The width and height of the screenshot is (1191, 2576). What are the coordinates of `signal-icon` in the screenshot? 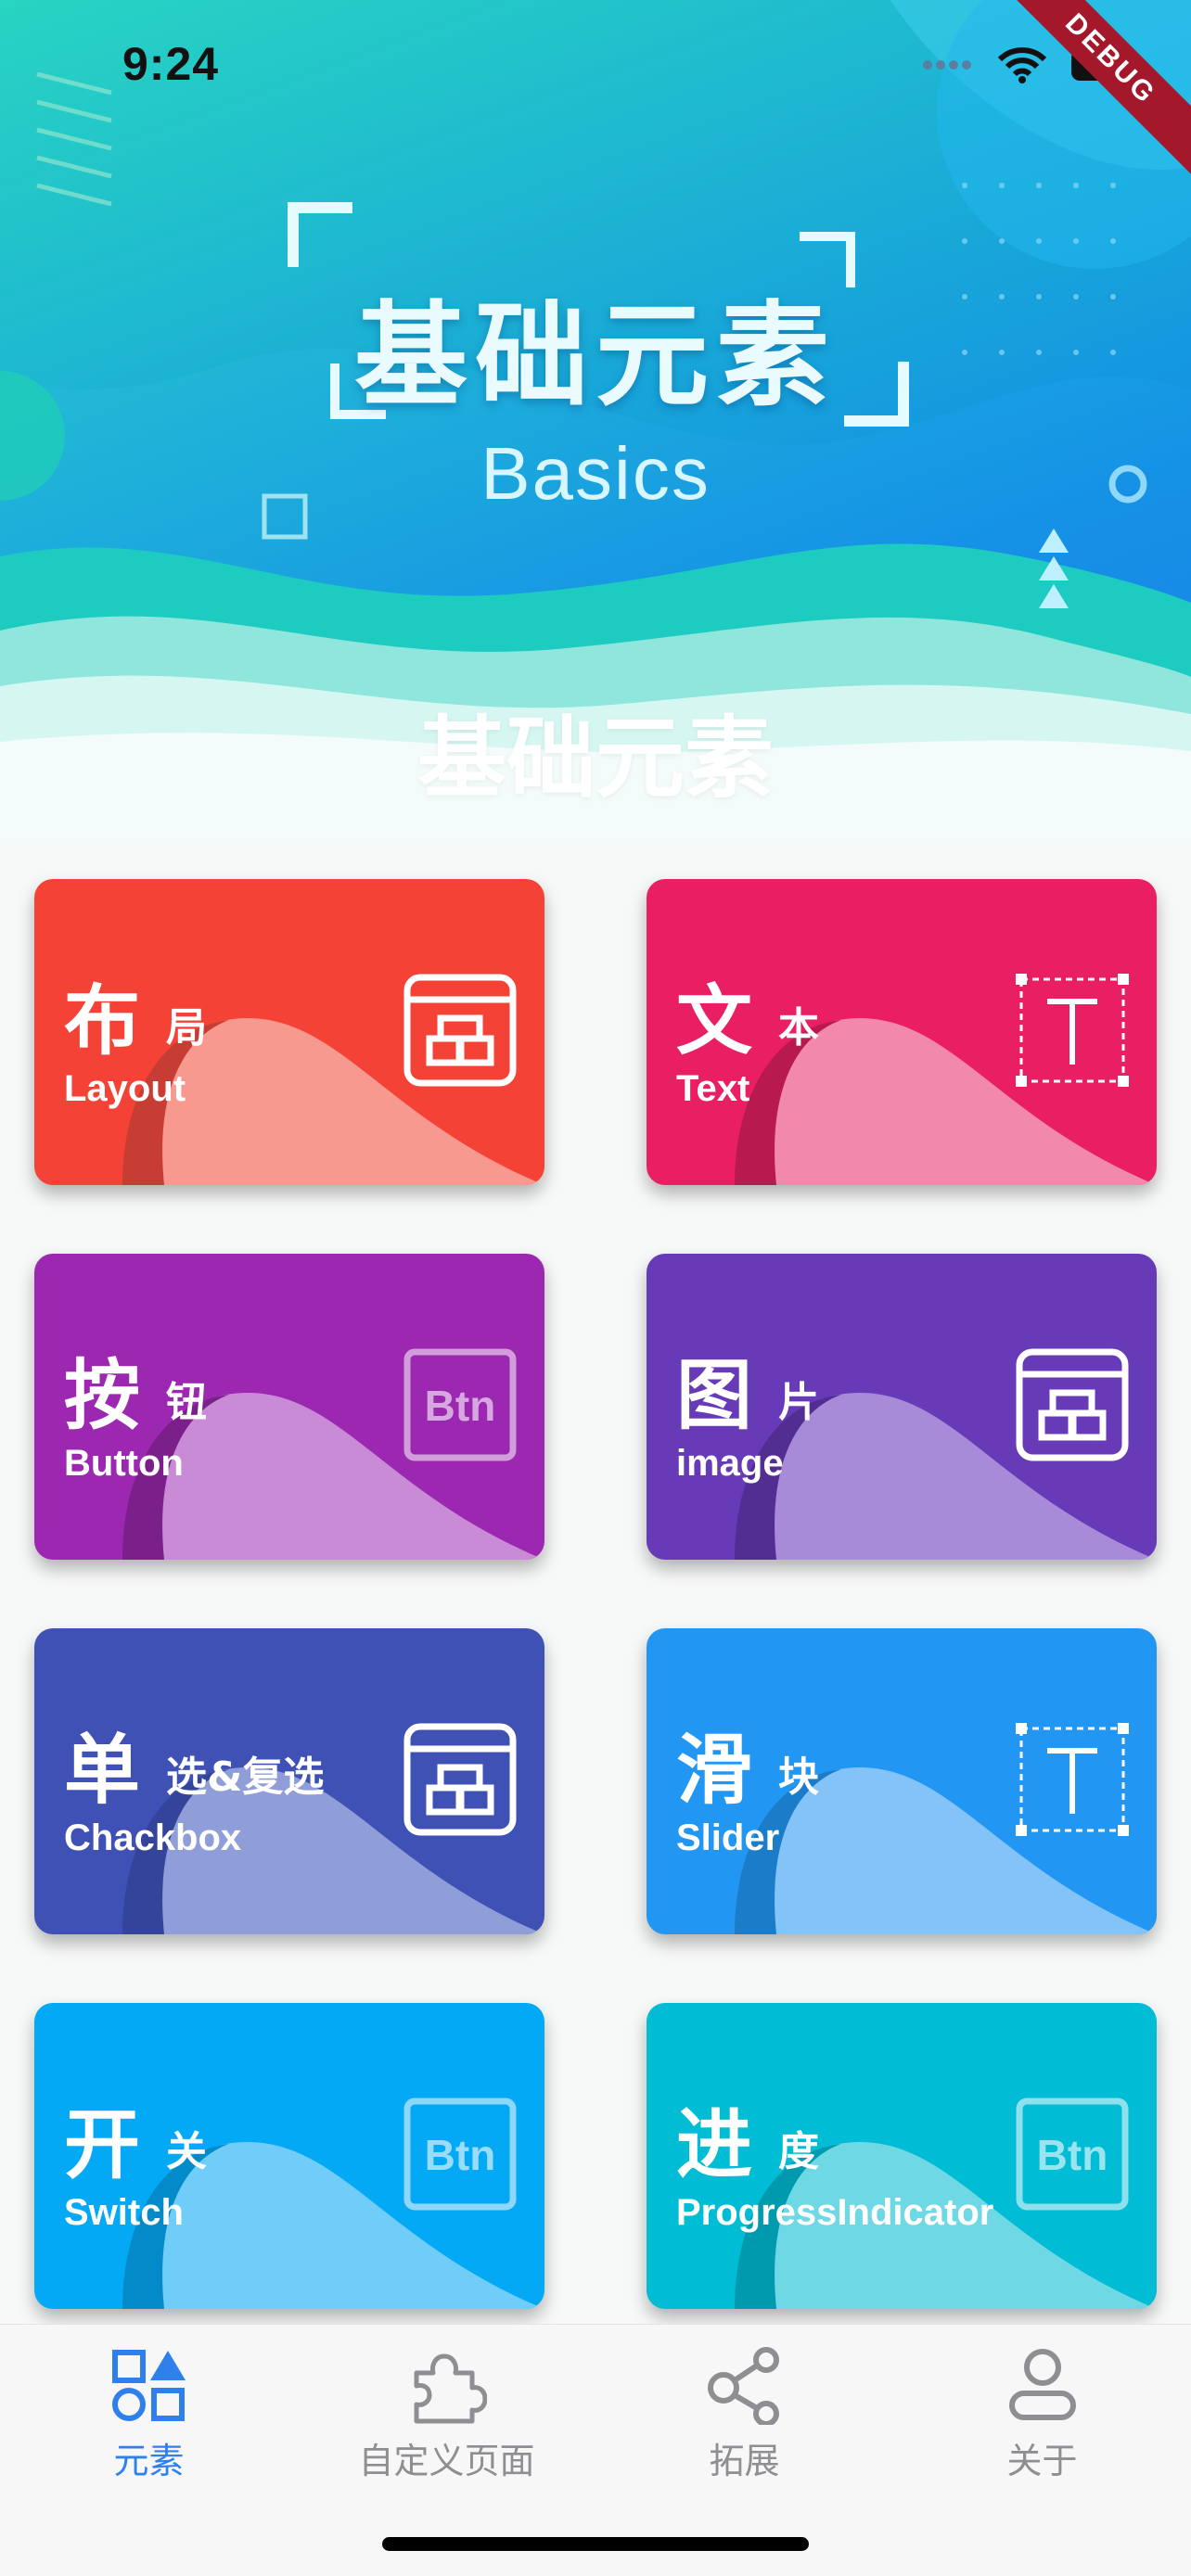 It's located at (947, 65).